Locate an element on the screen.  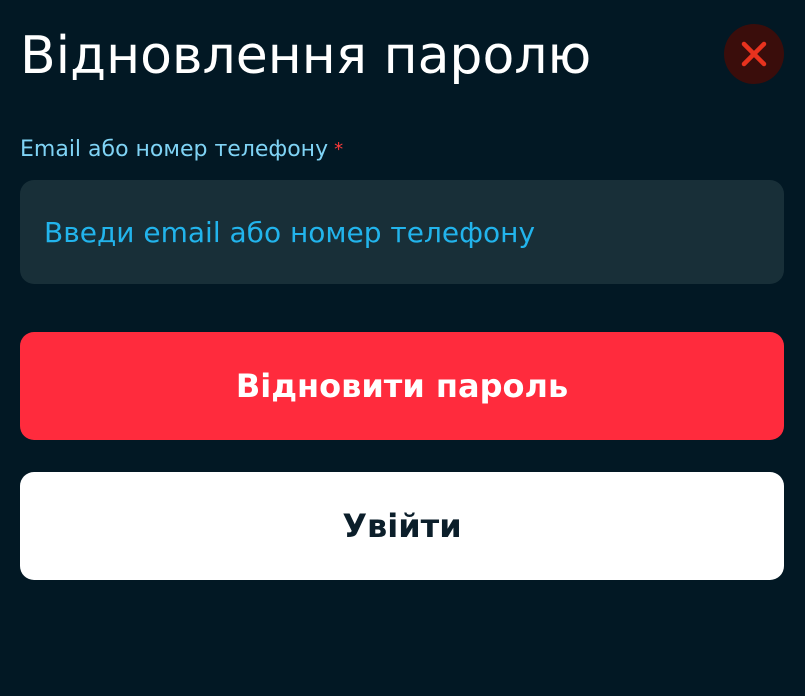
required-marker: * is located at coordinates (339, 149).